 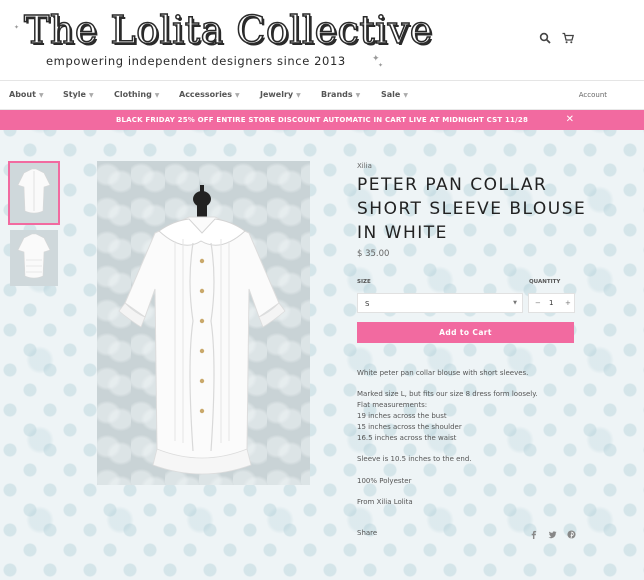 What do you see at coordinates (568, 303) in the screenshot?
I see `quantity-increase-button: +` at bounding box center [568, 303].